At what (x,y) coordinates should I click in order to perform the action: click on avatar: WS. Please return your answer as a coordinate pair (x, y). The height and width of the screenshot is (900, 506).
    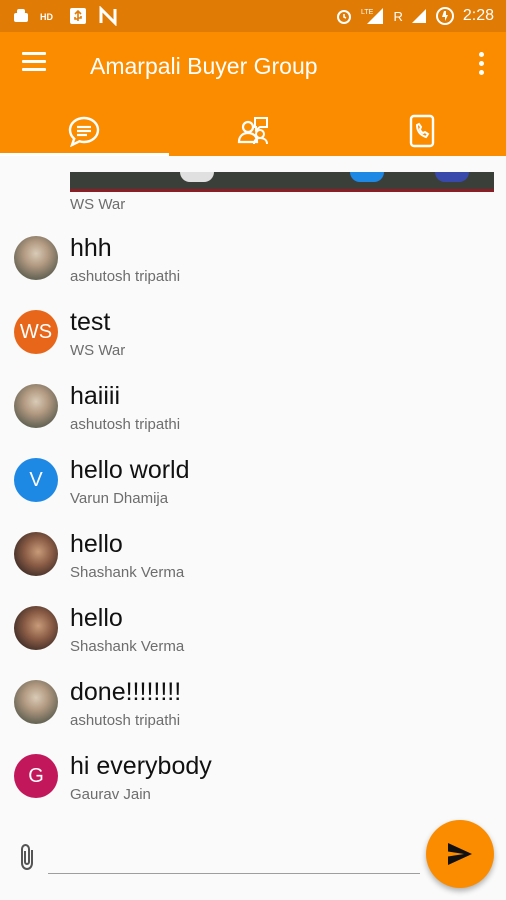
    Looking at the image, I should click on (36, 332).